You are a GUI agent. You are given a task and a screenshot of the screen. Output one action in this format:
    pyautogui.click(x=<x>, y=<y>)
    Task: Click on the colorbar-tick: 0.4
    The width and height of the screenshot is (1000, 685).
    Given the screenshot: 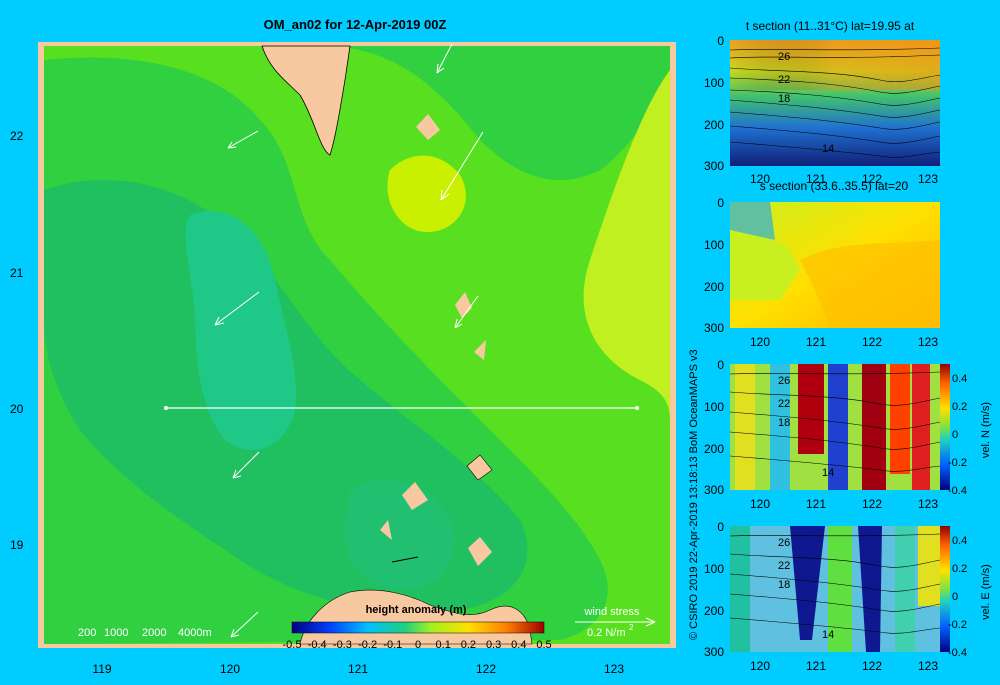 What is the action you would take?
    pyautogui.click(x=518, y=645)
    